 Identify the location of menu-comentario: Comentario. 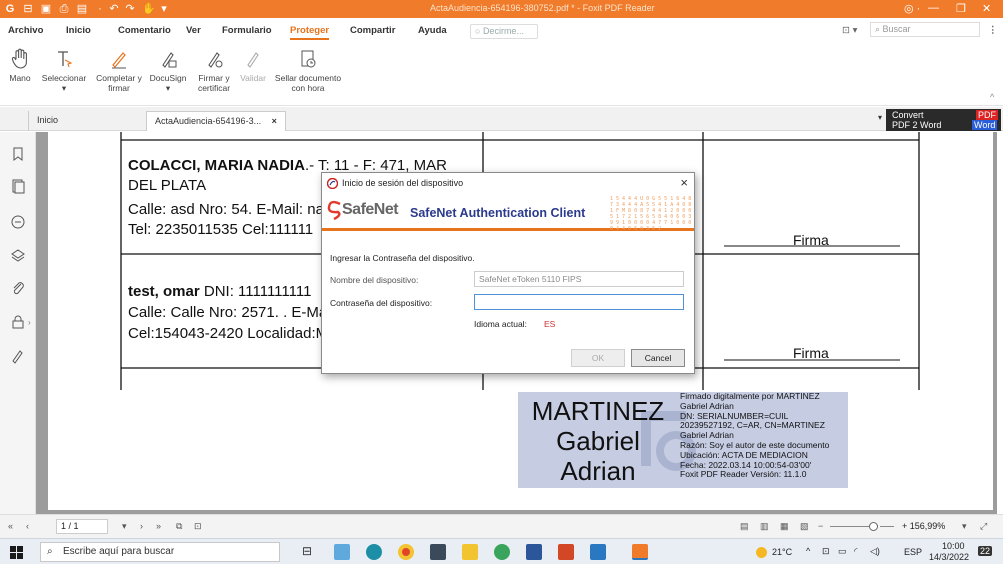
(144, 30).